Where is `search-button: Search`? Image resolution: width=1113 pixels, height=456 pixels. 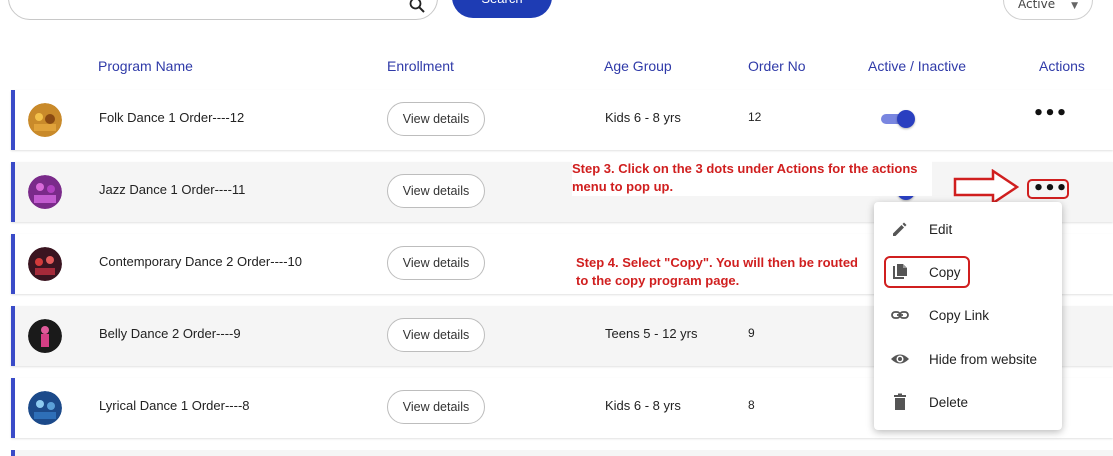
search-button: Search is located at coordinates (502, 9).